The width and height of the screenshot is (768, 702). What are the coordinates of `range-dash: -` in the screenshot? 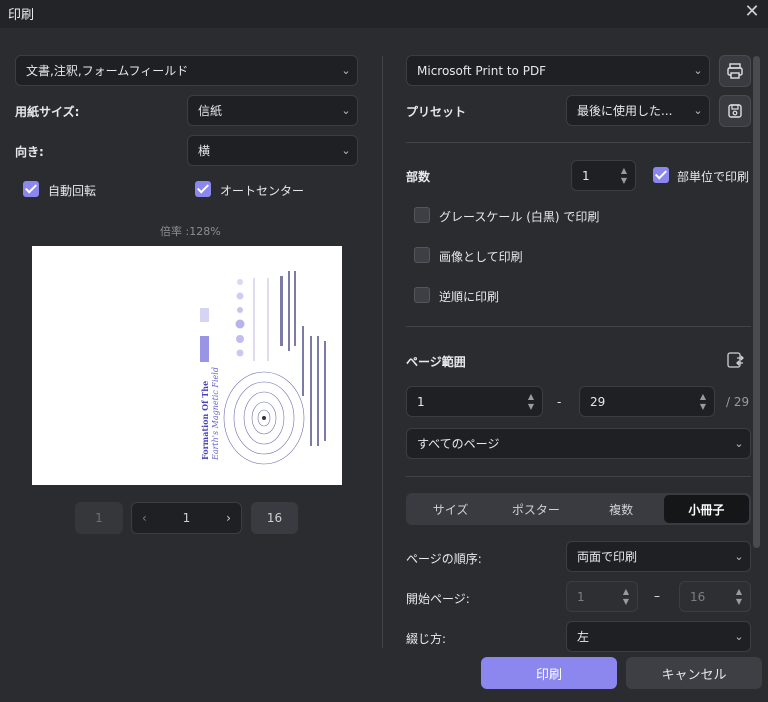 It's located at (559, 402).